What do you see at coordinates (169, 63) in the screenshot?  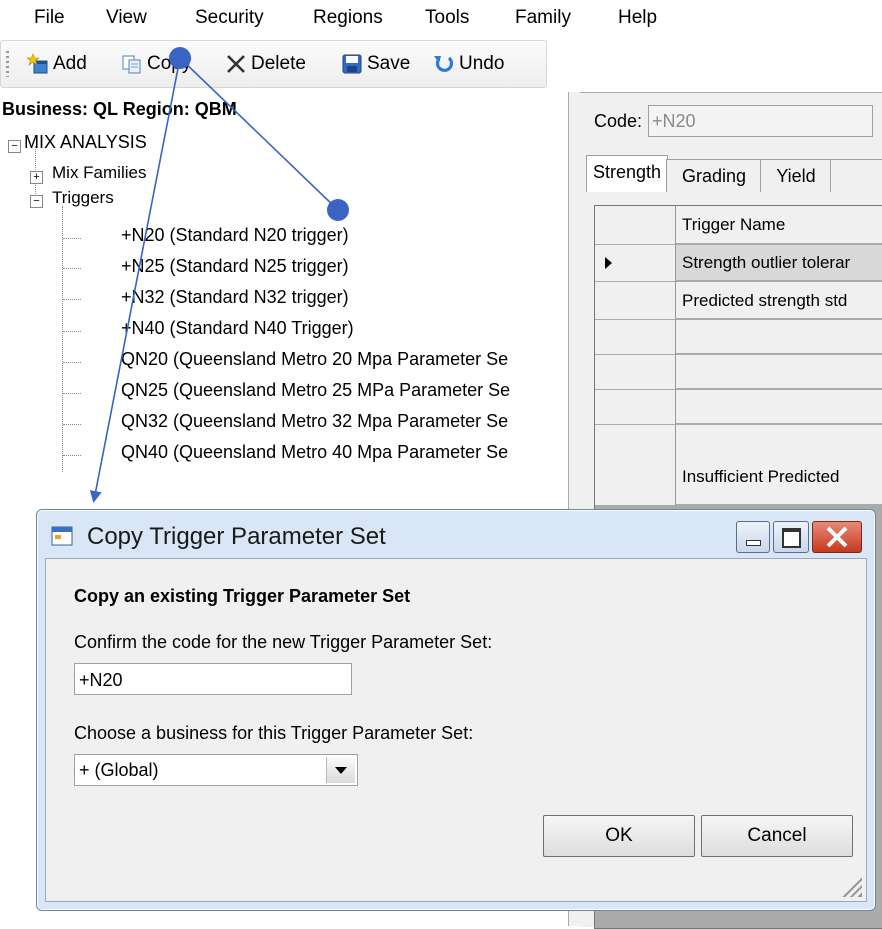 I see `copy-button-label: Copy` at bounding box center [169, 63].